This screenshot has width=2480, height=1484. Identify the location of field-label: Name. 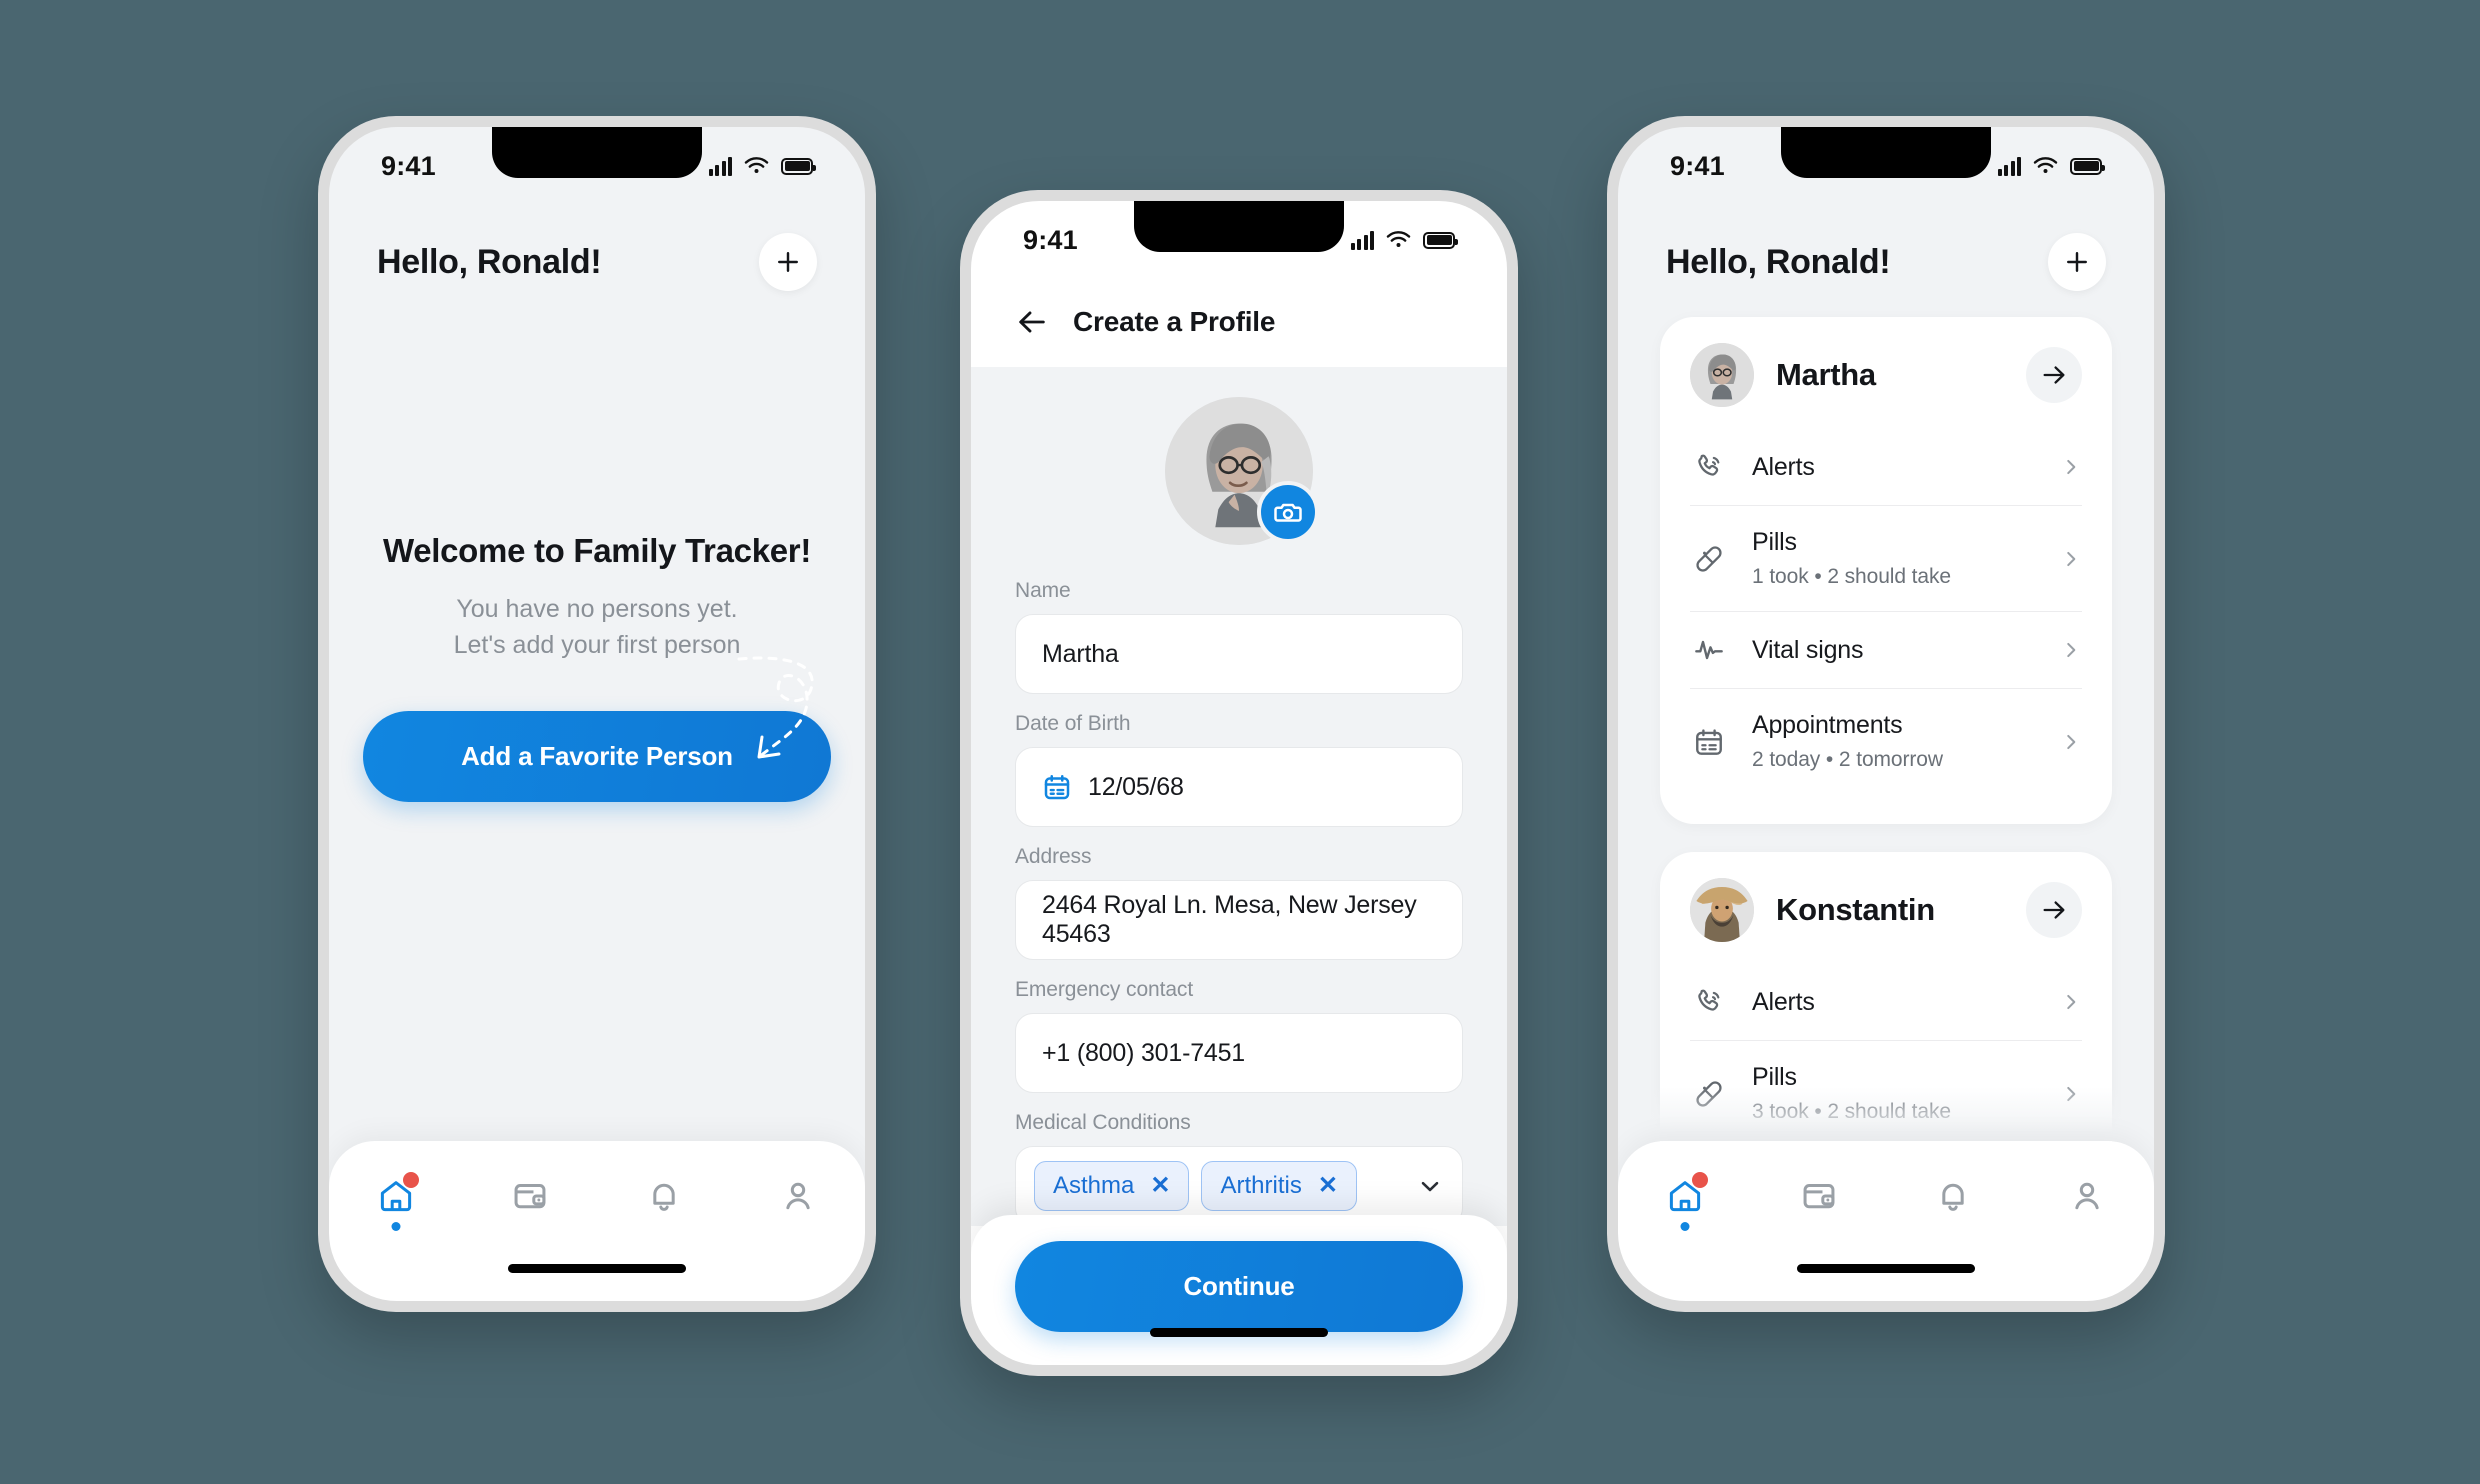
(1043, 590).